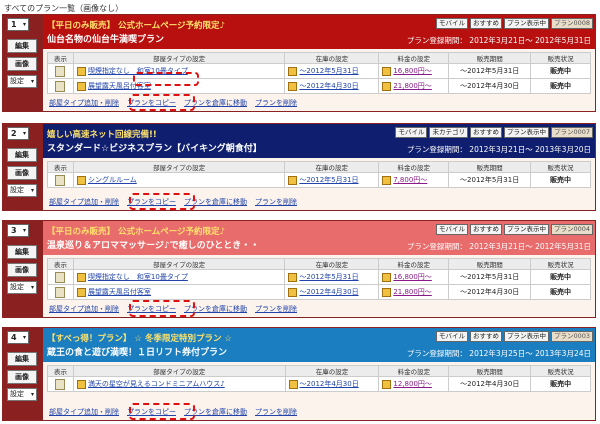  What do you see at coordinates (166, 79) in the screenshot?
I see `copy-highlight` at bounding box center [166, 79].